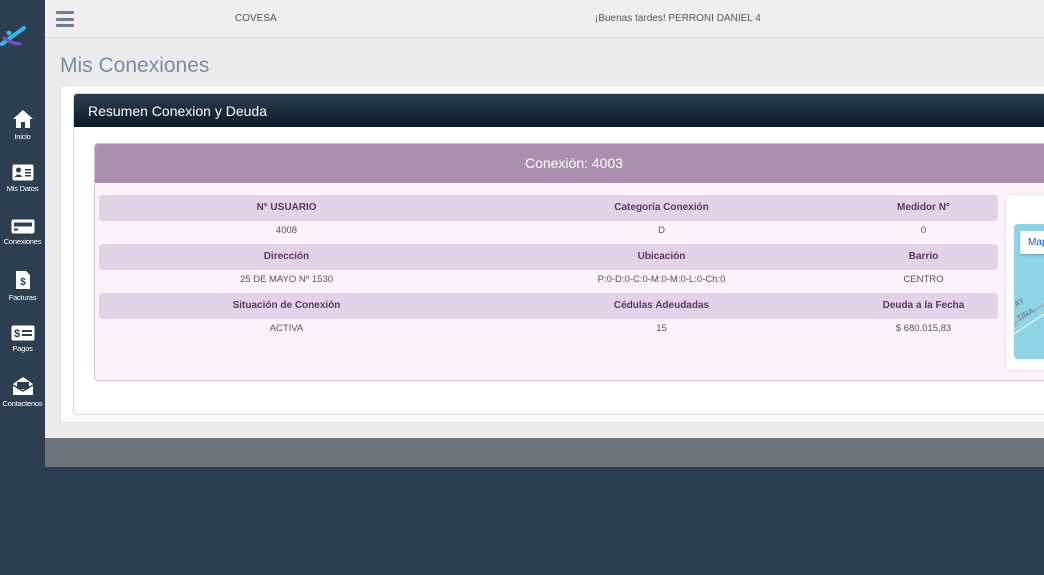 The image size is (1044, 575). I want to click on sidebar-item-pagos: $ Pagos, so click(22, 339).